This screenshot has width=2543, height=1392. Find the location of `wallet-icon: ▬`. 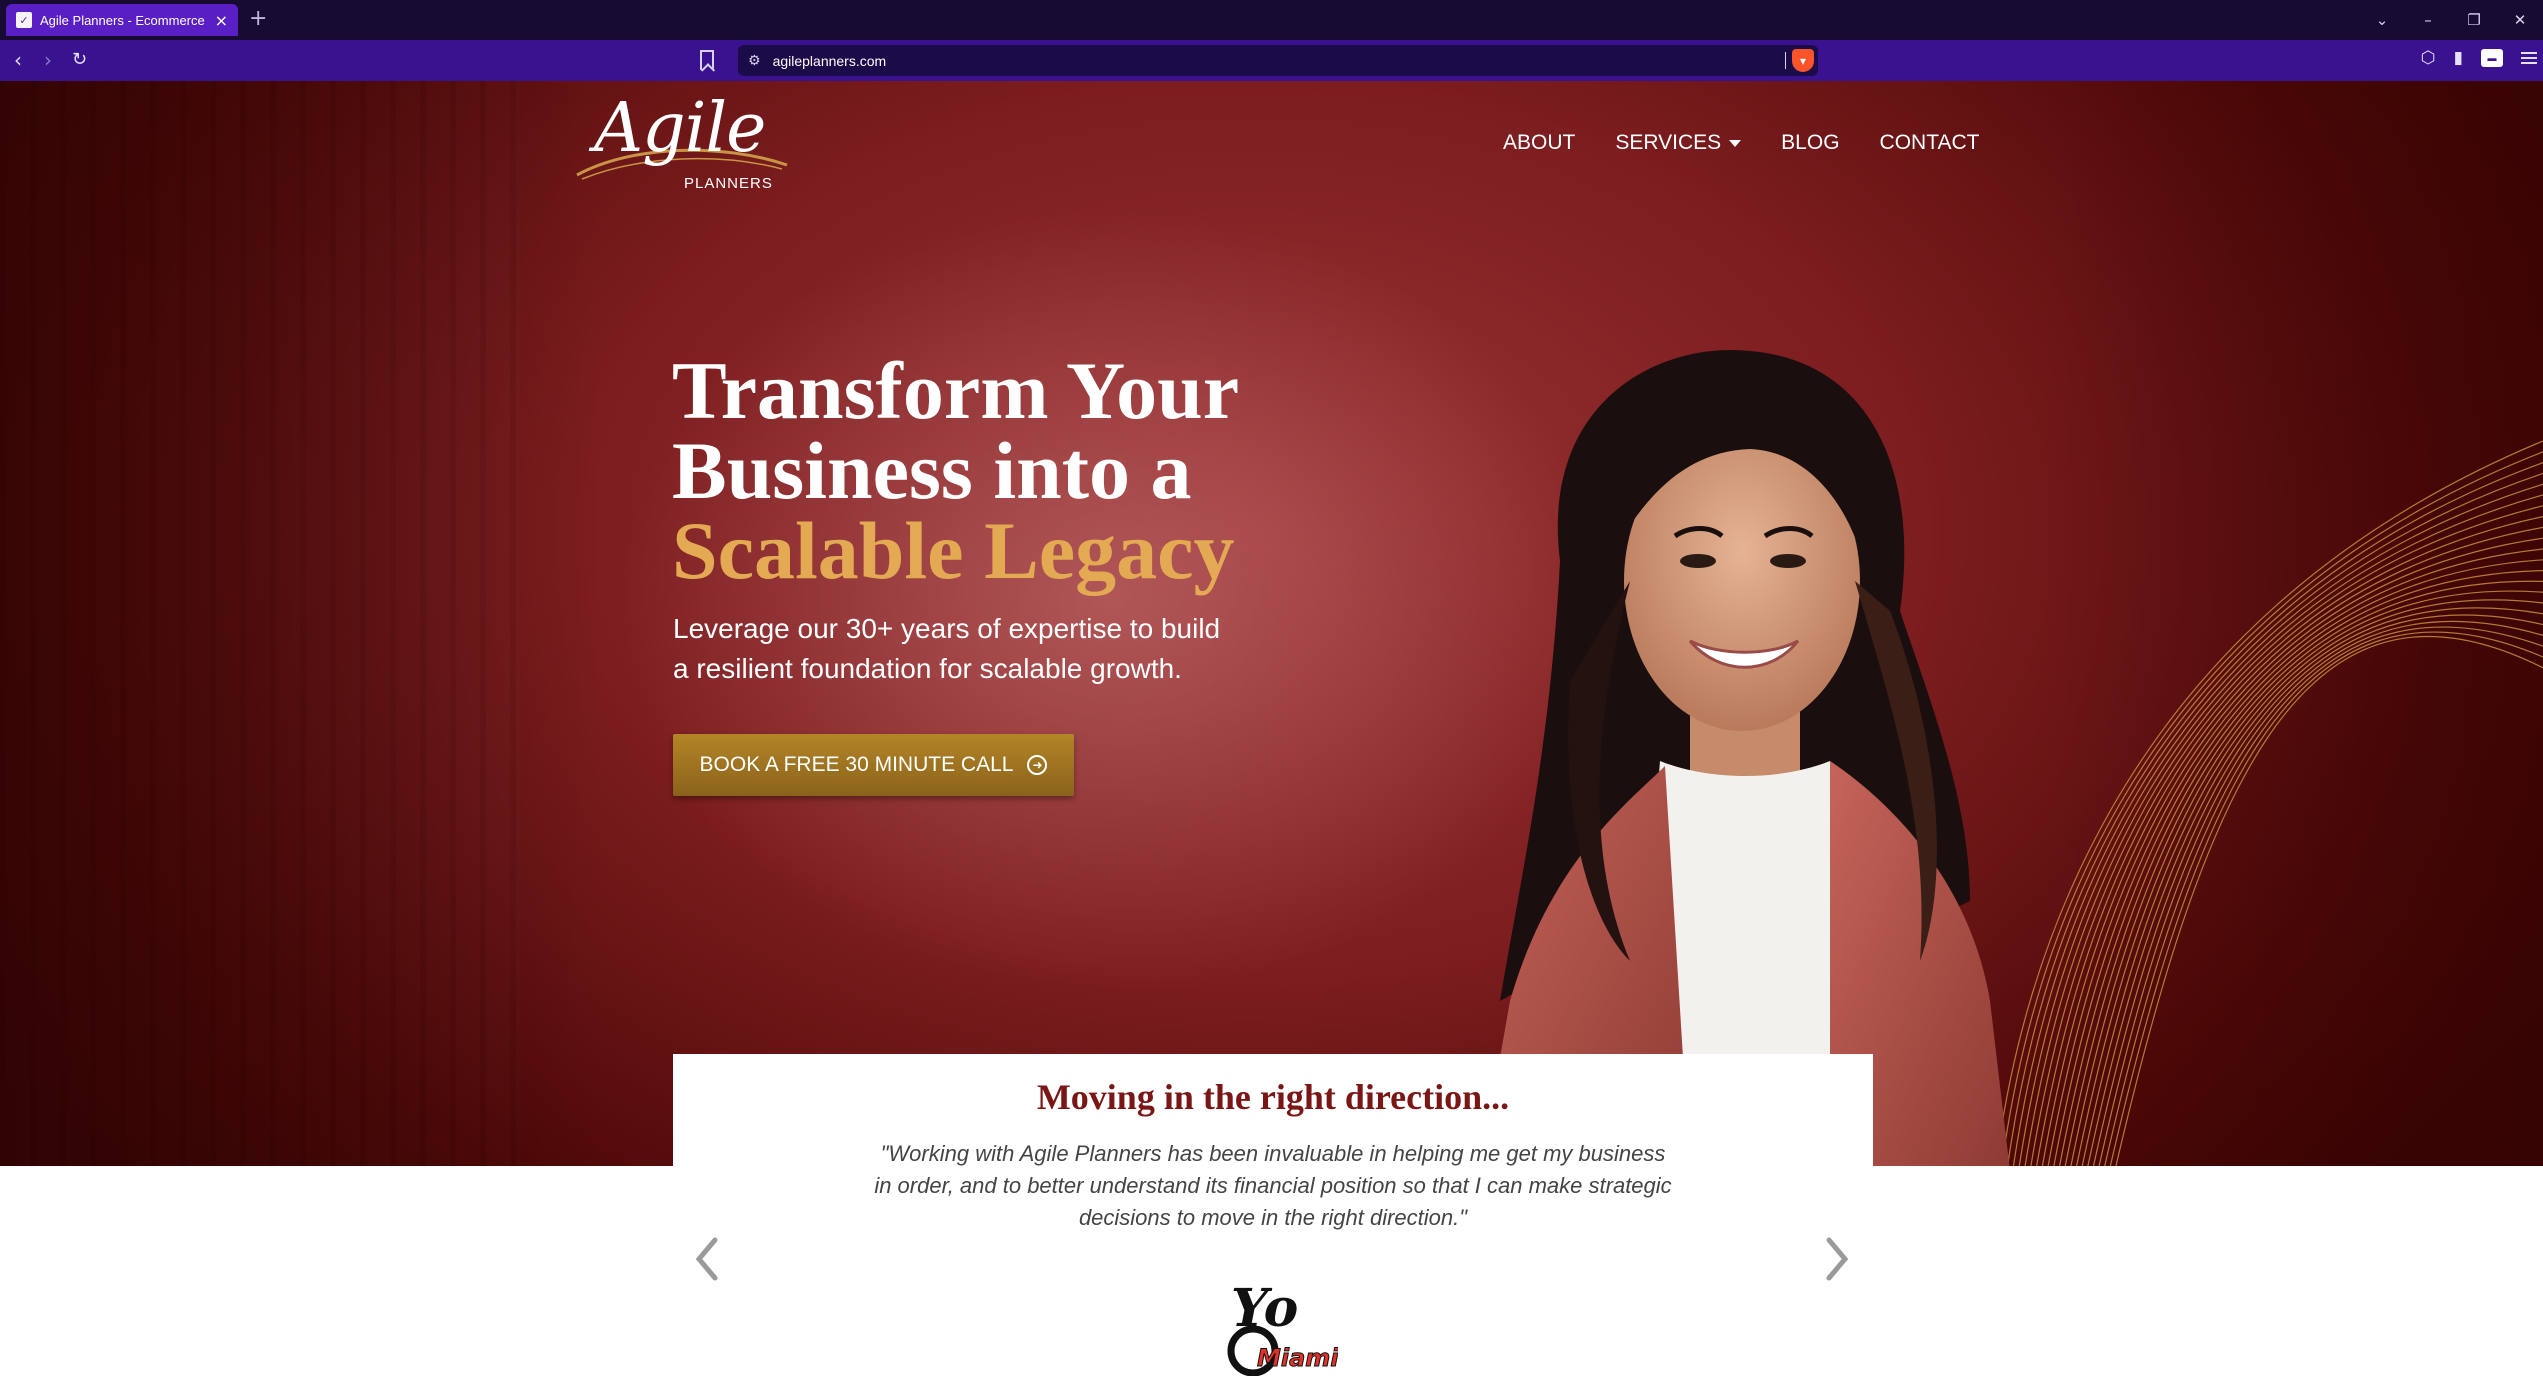

wallet-icon: ▬ is located at coordinates (2492, 58).